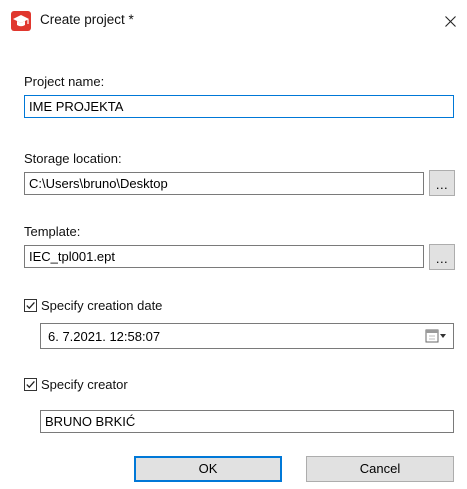  What do you see at coordinates (239, 106) in the screenshot?
I see `project-name-input: IME PROJEKTA` at bounding box center [239, 106].